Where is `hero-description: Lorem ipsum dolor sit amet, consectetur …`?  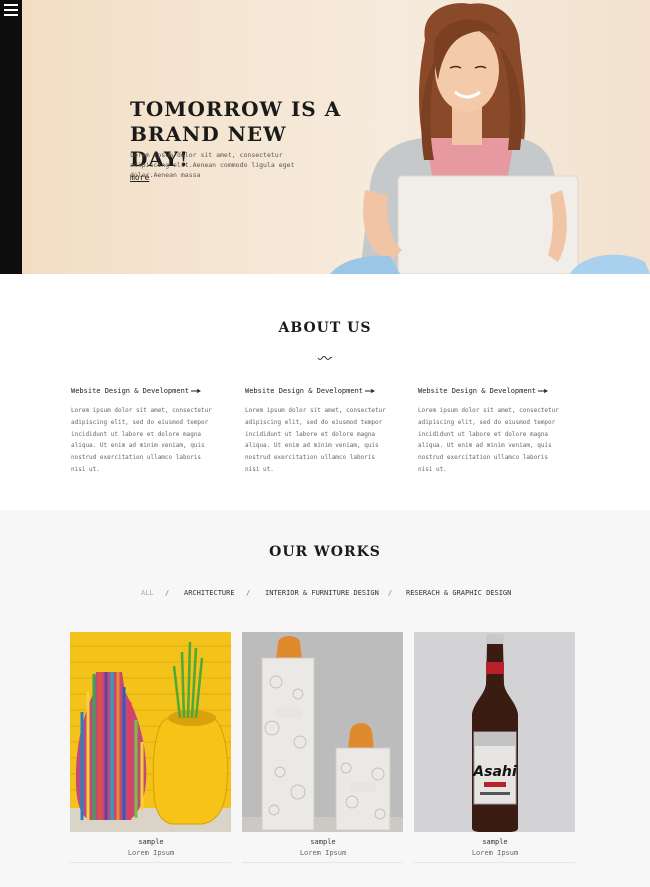
hero-description: Lorem ipsum dolor sit amet, consectetur … is located at coordinates (212, 165).